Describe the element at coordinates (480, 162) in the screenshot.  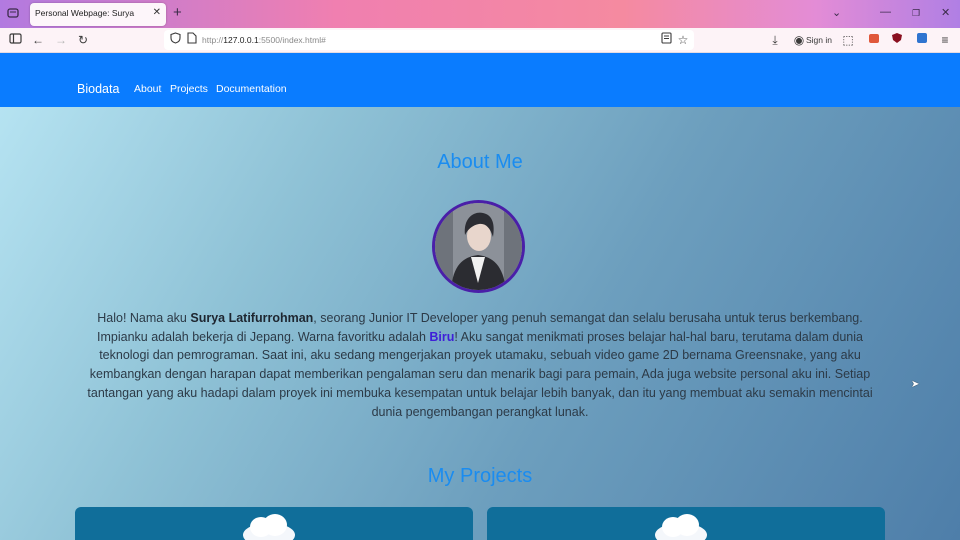
I see `about-title: About Me` at that location.